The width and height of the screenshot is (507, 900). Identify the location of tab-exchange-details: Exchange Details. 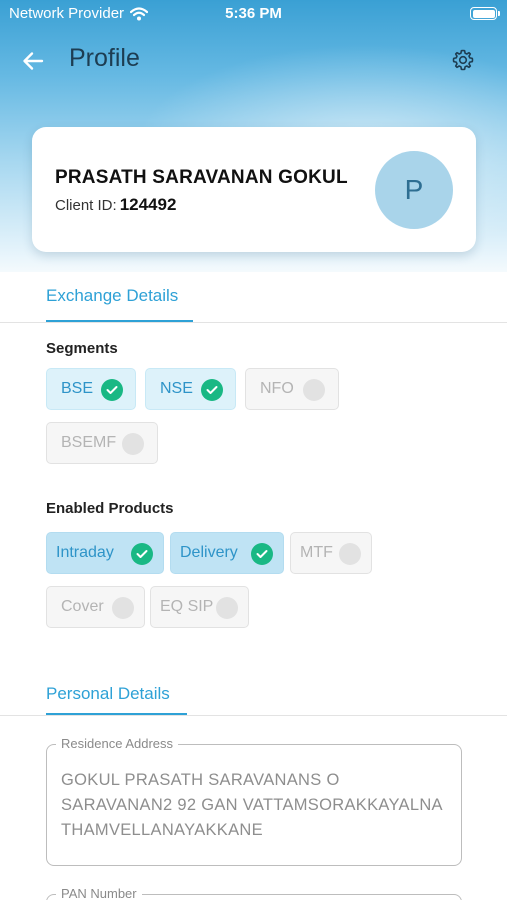
(112, 296).